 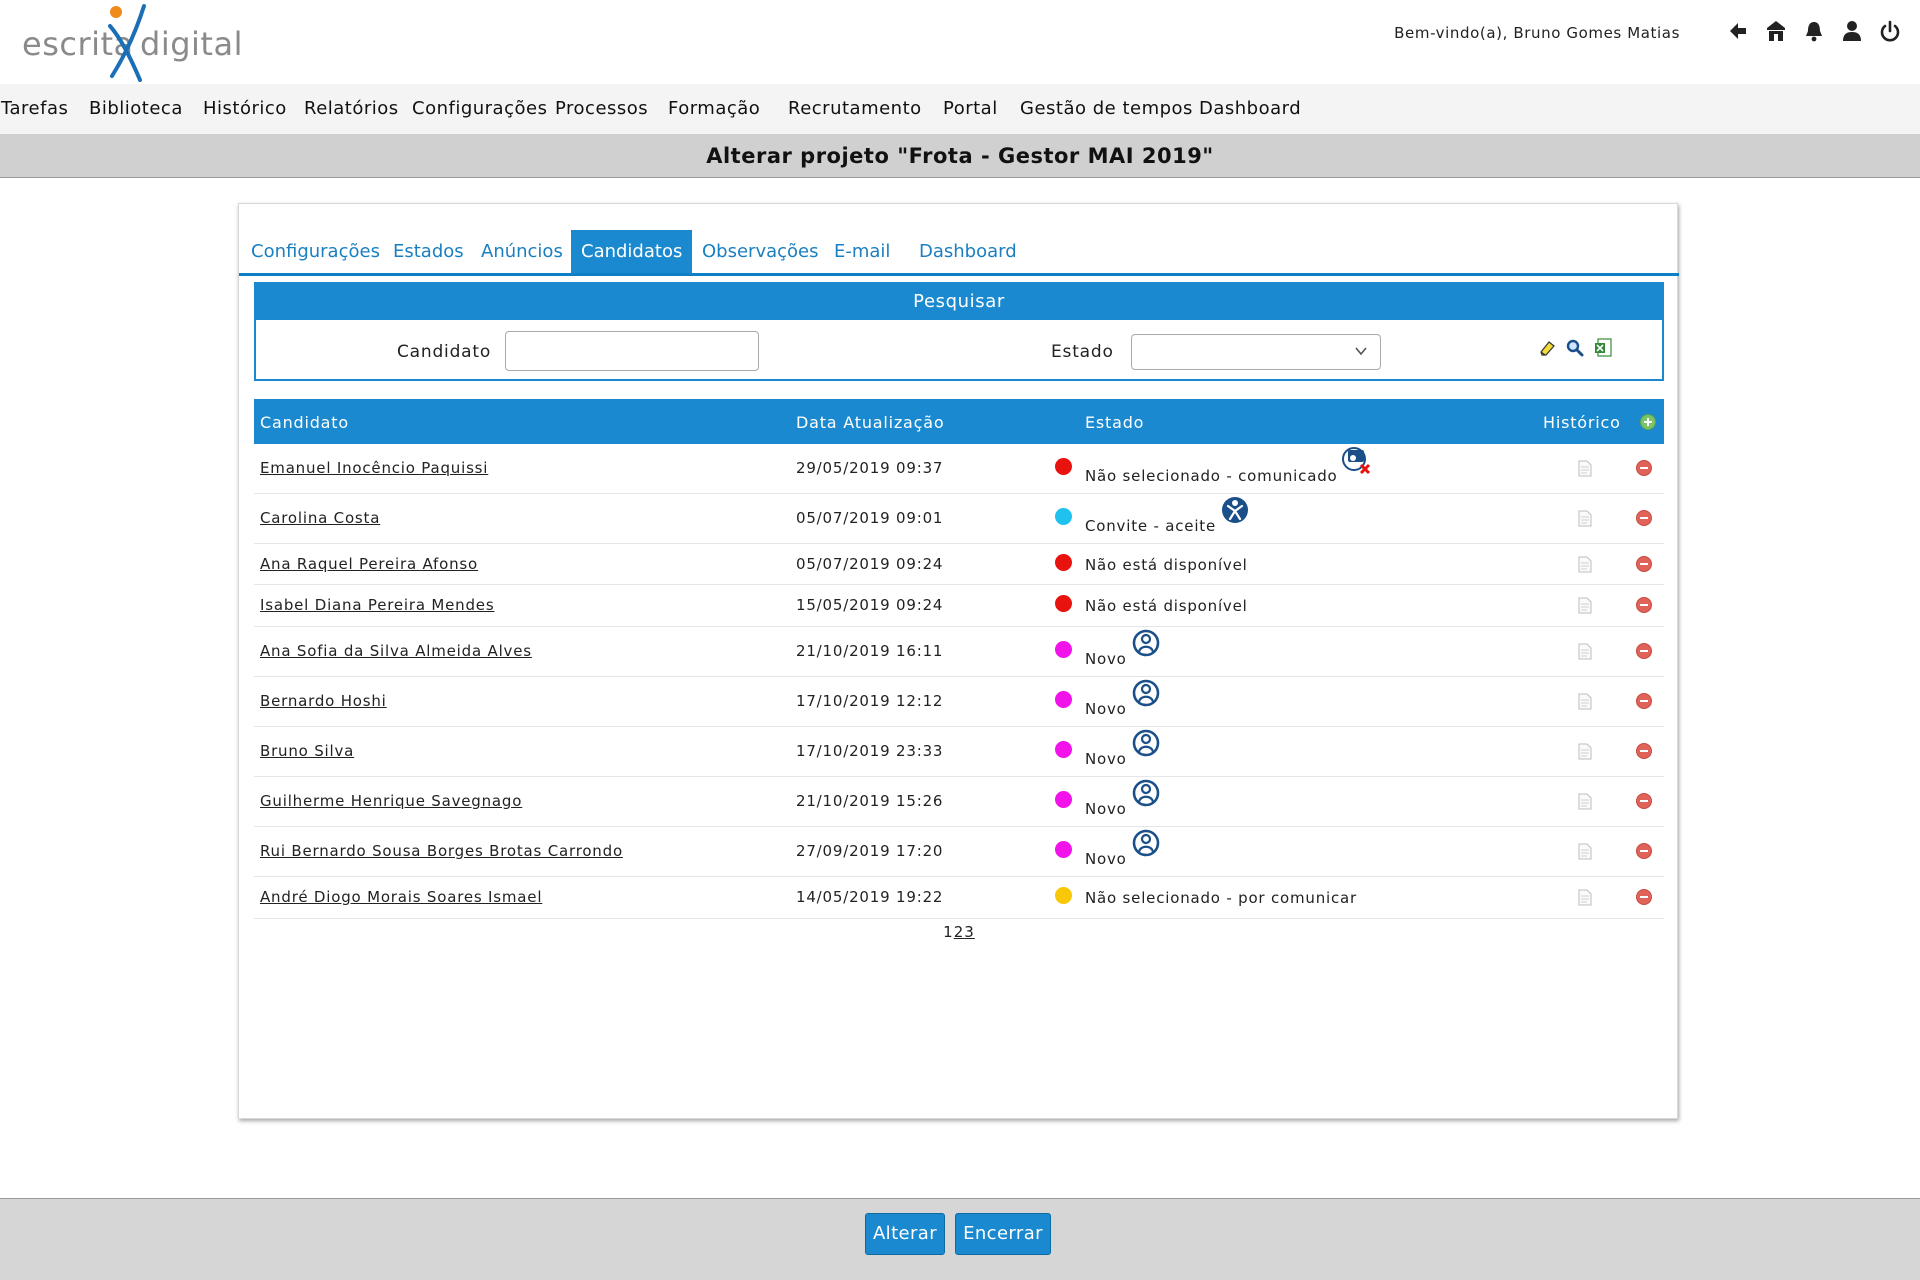 What do you see at coordinates (1256, 352) in the screenshot?
I see `state-filter-select` at bounding box center [1256, 352].